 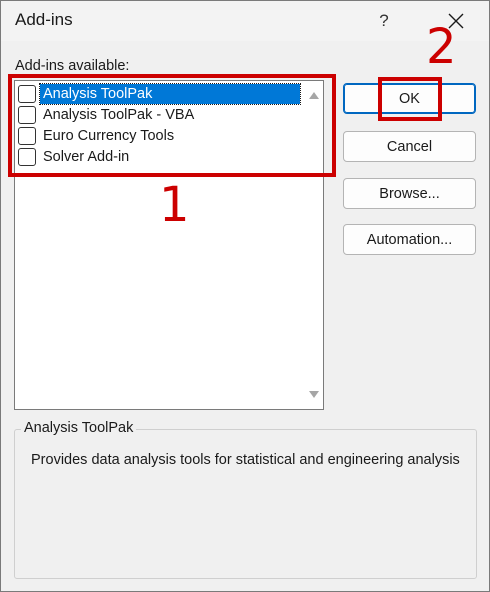 I want to click on description-title: Analysis ToolPak, so click(x=79, y=428).